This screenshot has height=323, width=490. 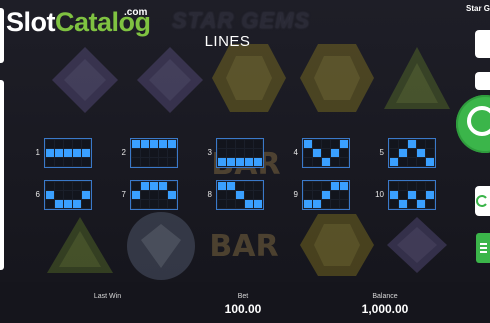 I want to click on purple-gem-symbol, so click(x=85, y=80).